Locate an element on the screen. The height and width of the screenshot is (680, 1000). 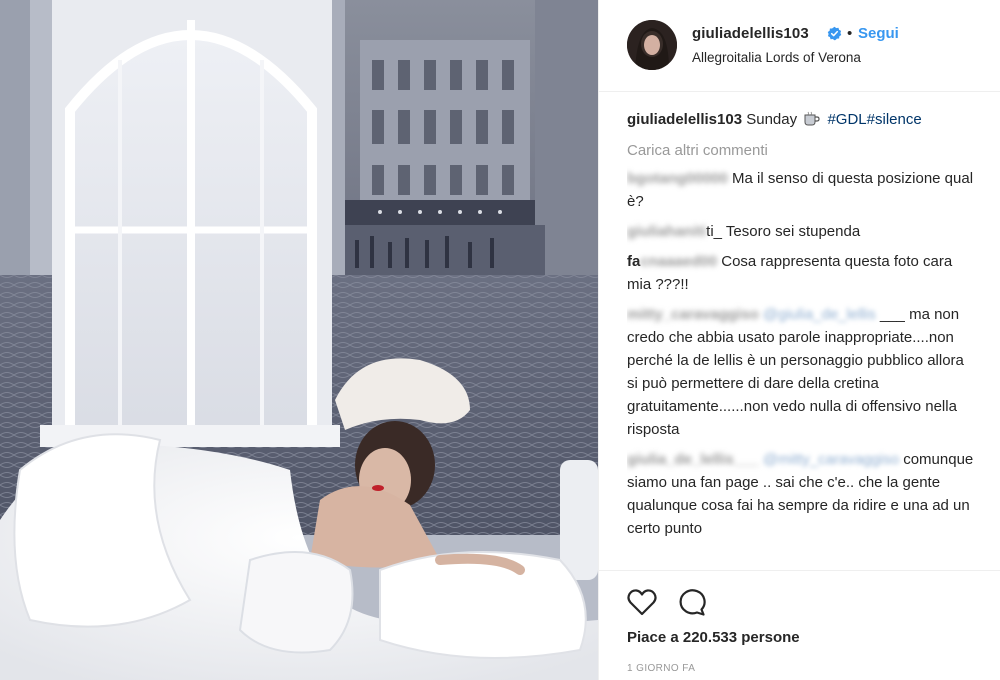
author-username: giuliadelellis103 is located at coordinates (750, 33).